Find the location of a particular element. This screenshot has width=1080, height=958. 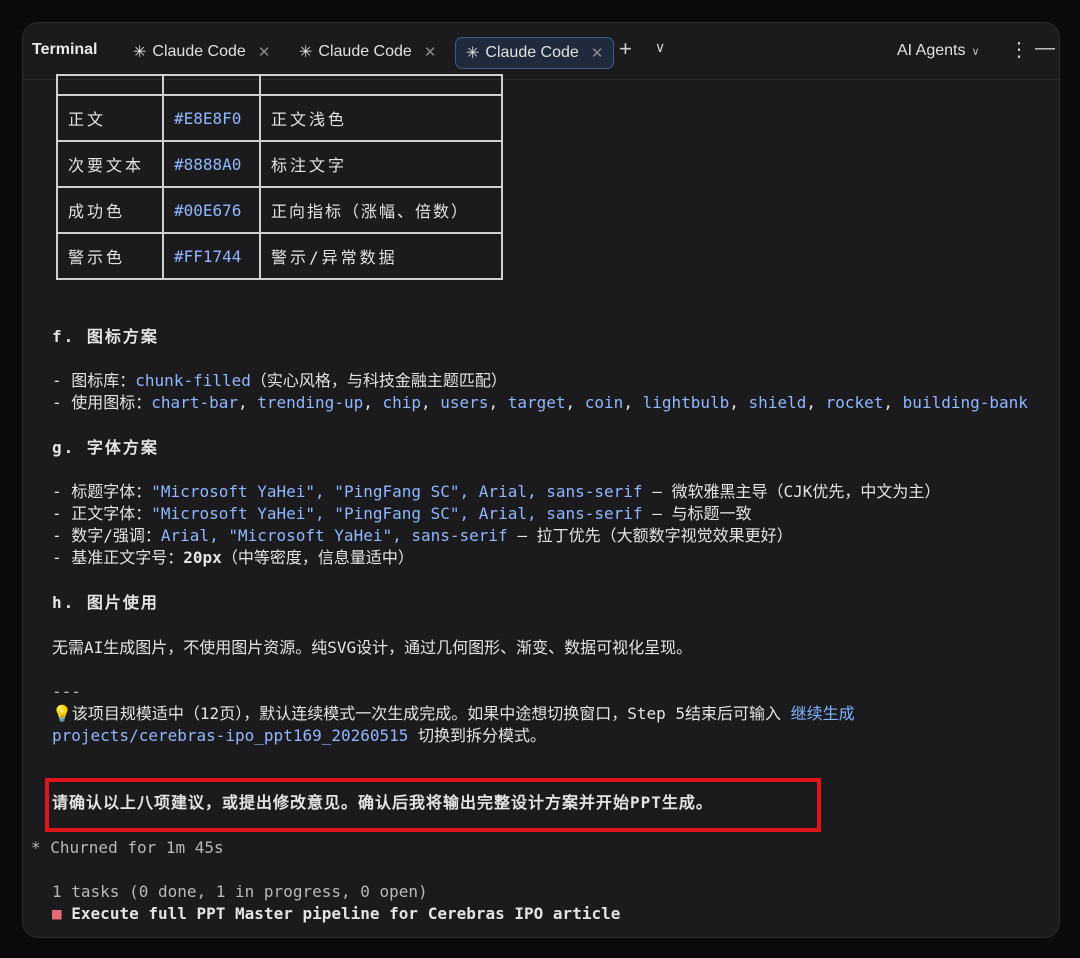

ai-agents-dropdown: AI Agents ∨ is located at coordinates (938, 51).